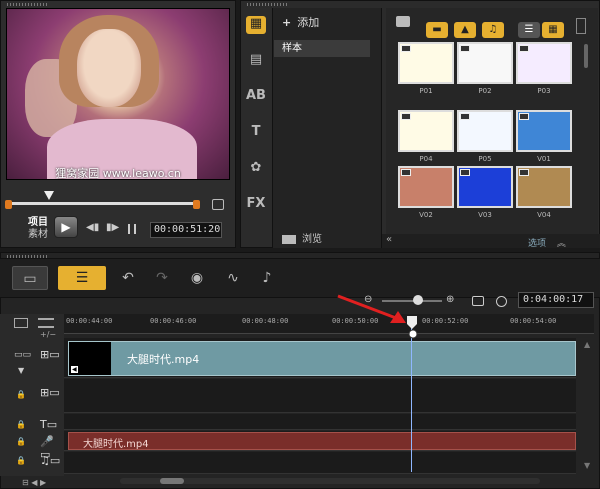 This screenshot has height=489, width=600. I want to click on add-label: 添加, so click(308, 22).